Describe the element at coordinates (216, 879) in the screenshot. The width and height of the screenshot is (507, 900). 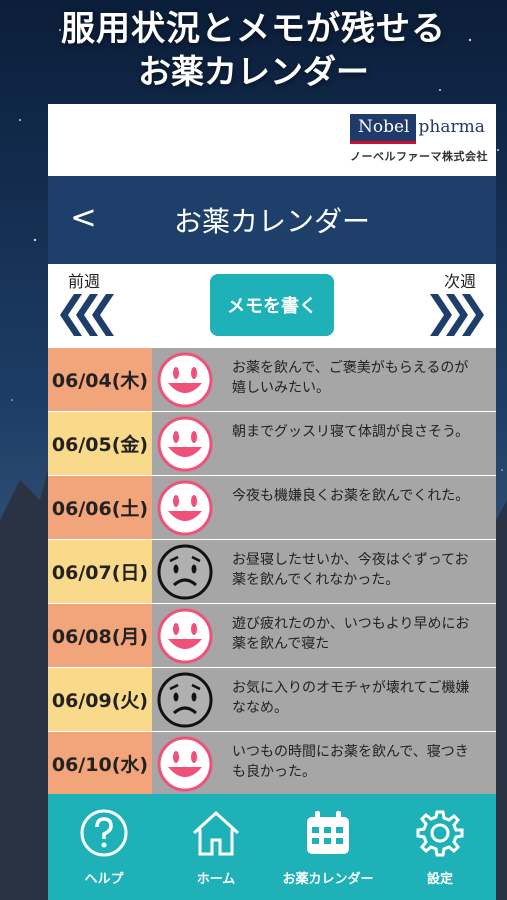
I see `tab-label: ホーム` at that location.